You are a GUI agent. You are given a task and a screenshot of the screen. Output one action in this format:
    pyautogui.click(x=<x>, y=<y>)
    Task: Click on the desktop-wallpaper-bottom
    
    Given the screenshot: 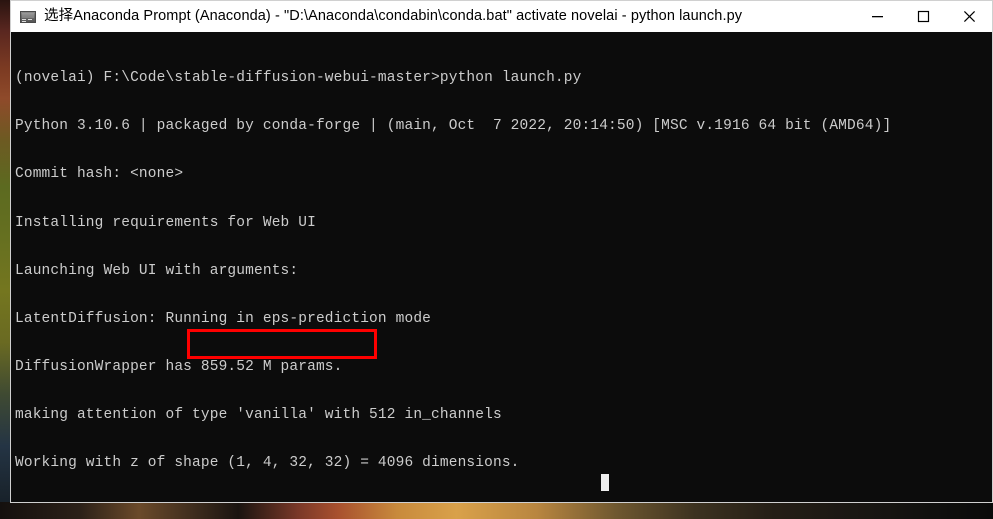 What is the action you would take?
    pyautogui.click(x=496, y=510)
    